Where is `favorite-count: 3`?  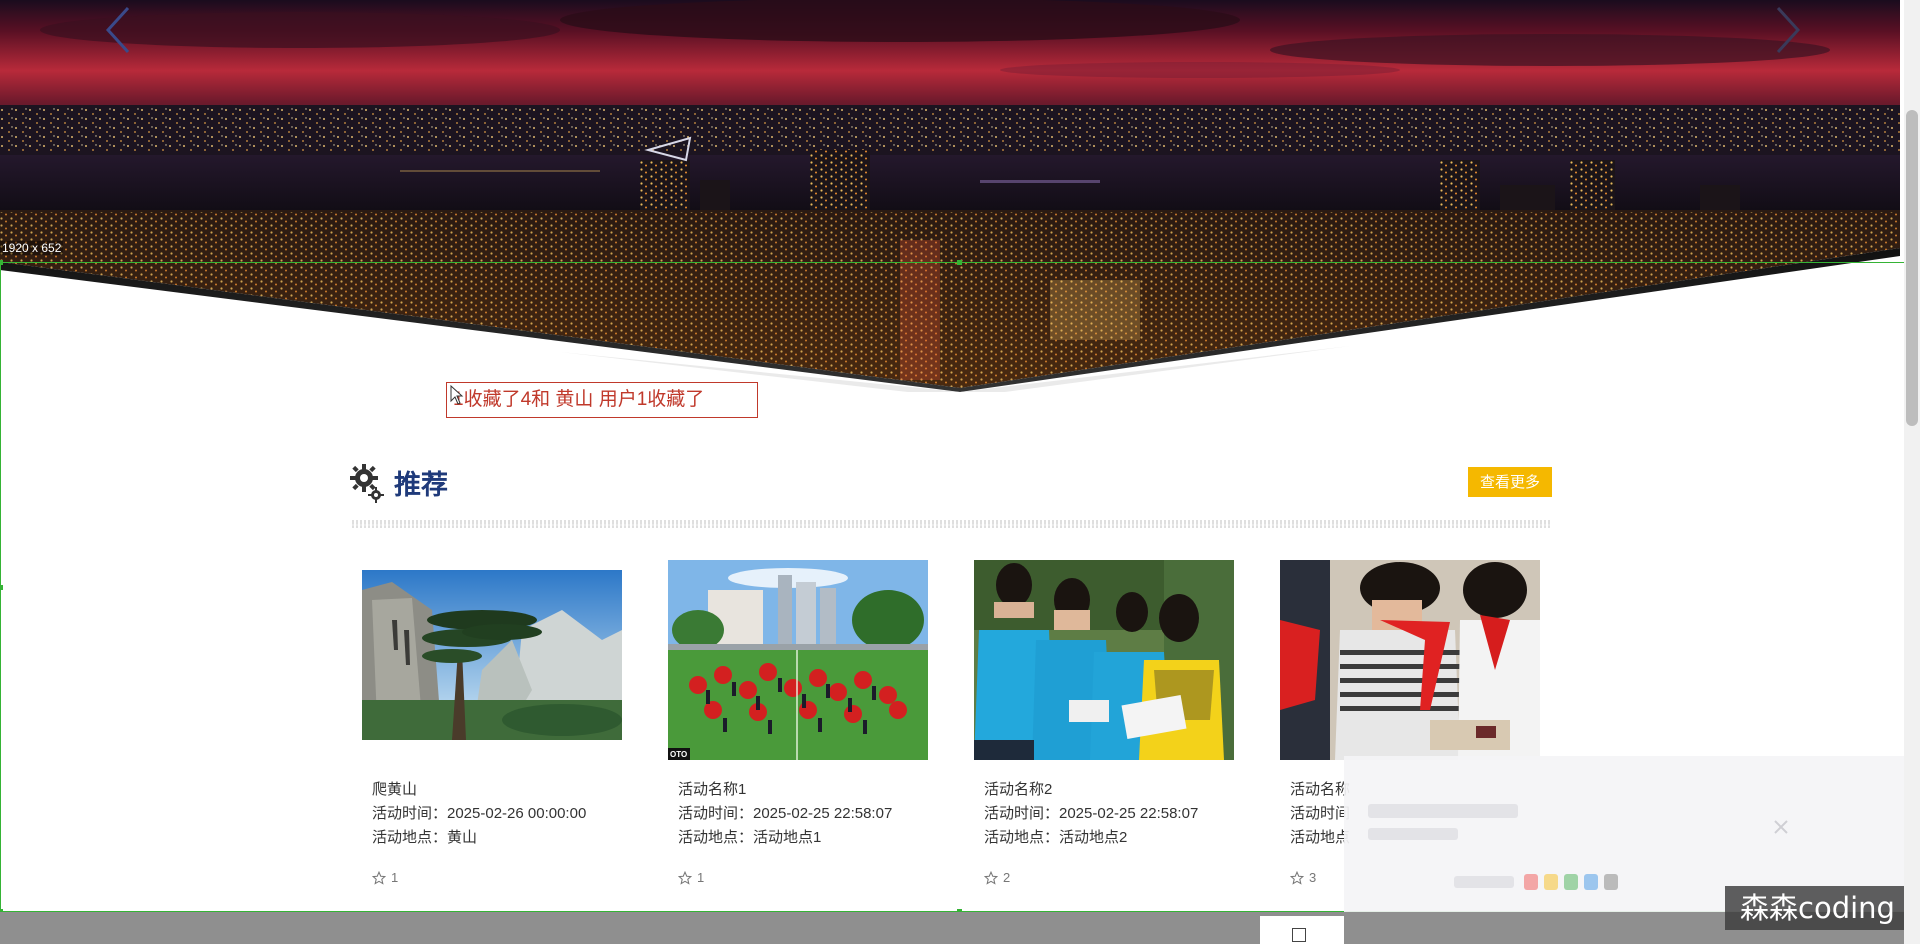
favorite-count: 3 is located at coordinates (1303, 877).